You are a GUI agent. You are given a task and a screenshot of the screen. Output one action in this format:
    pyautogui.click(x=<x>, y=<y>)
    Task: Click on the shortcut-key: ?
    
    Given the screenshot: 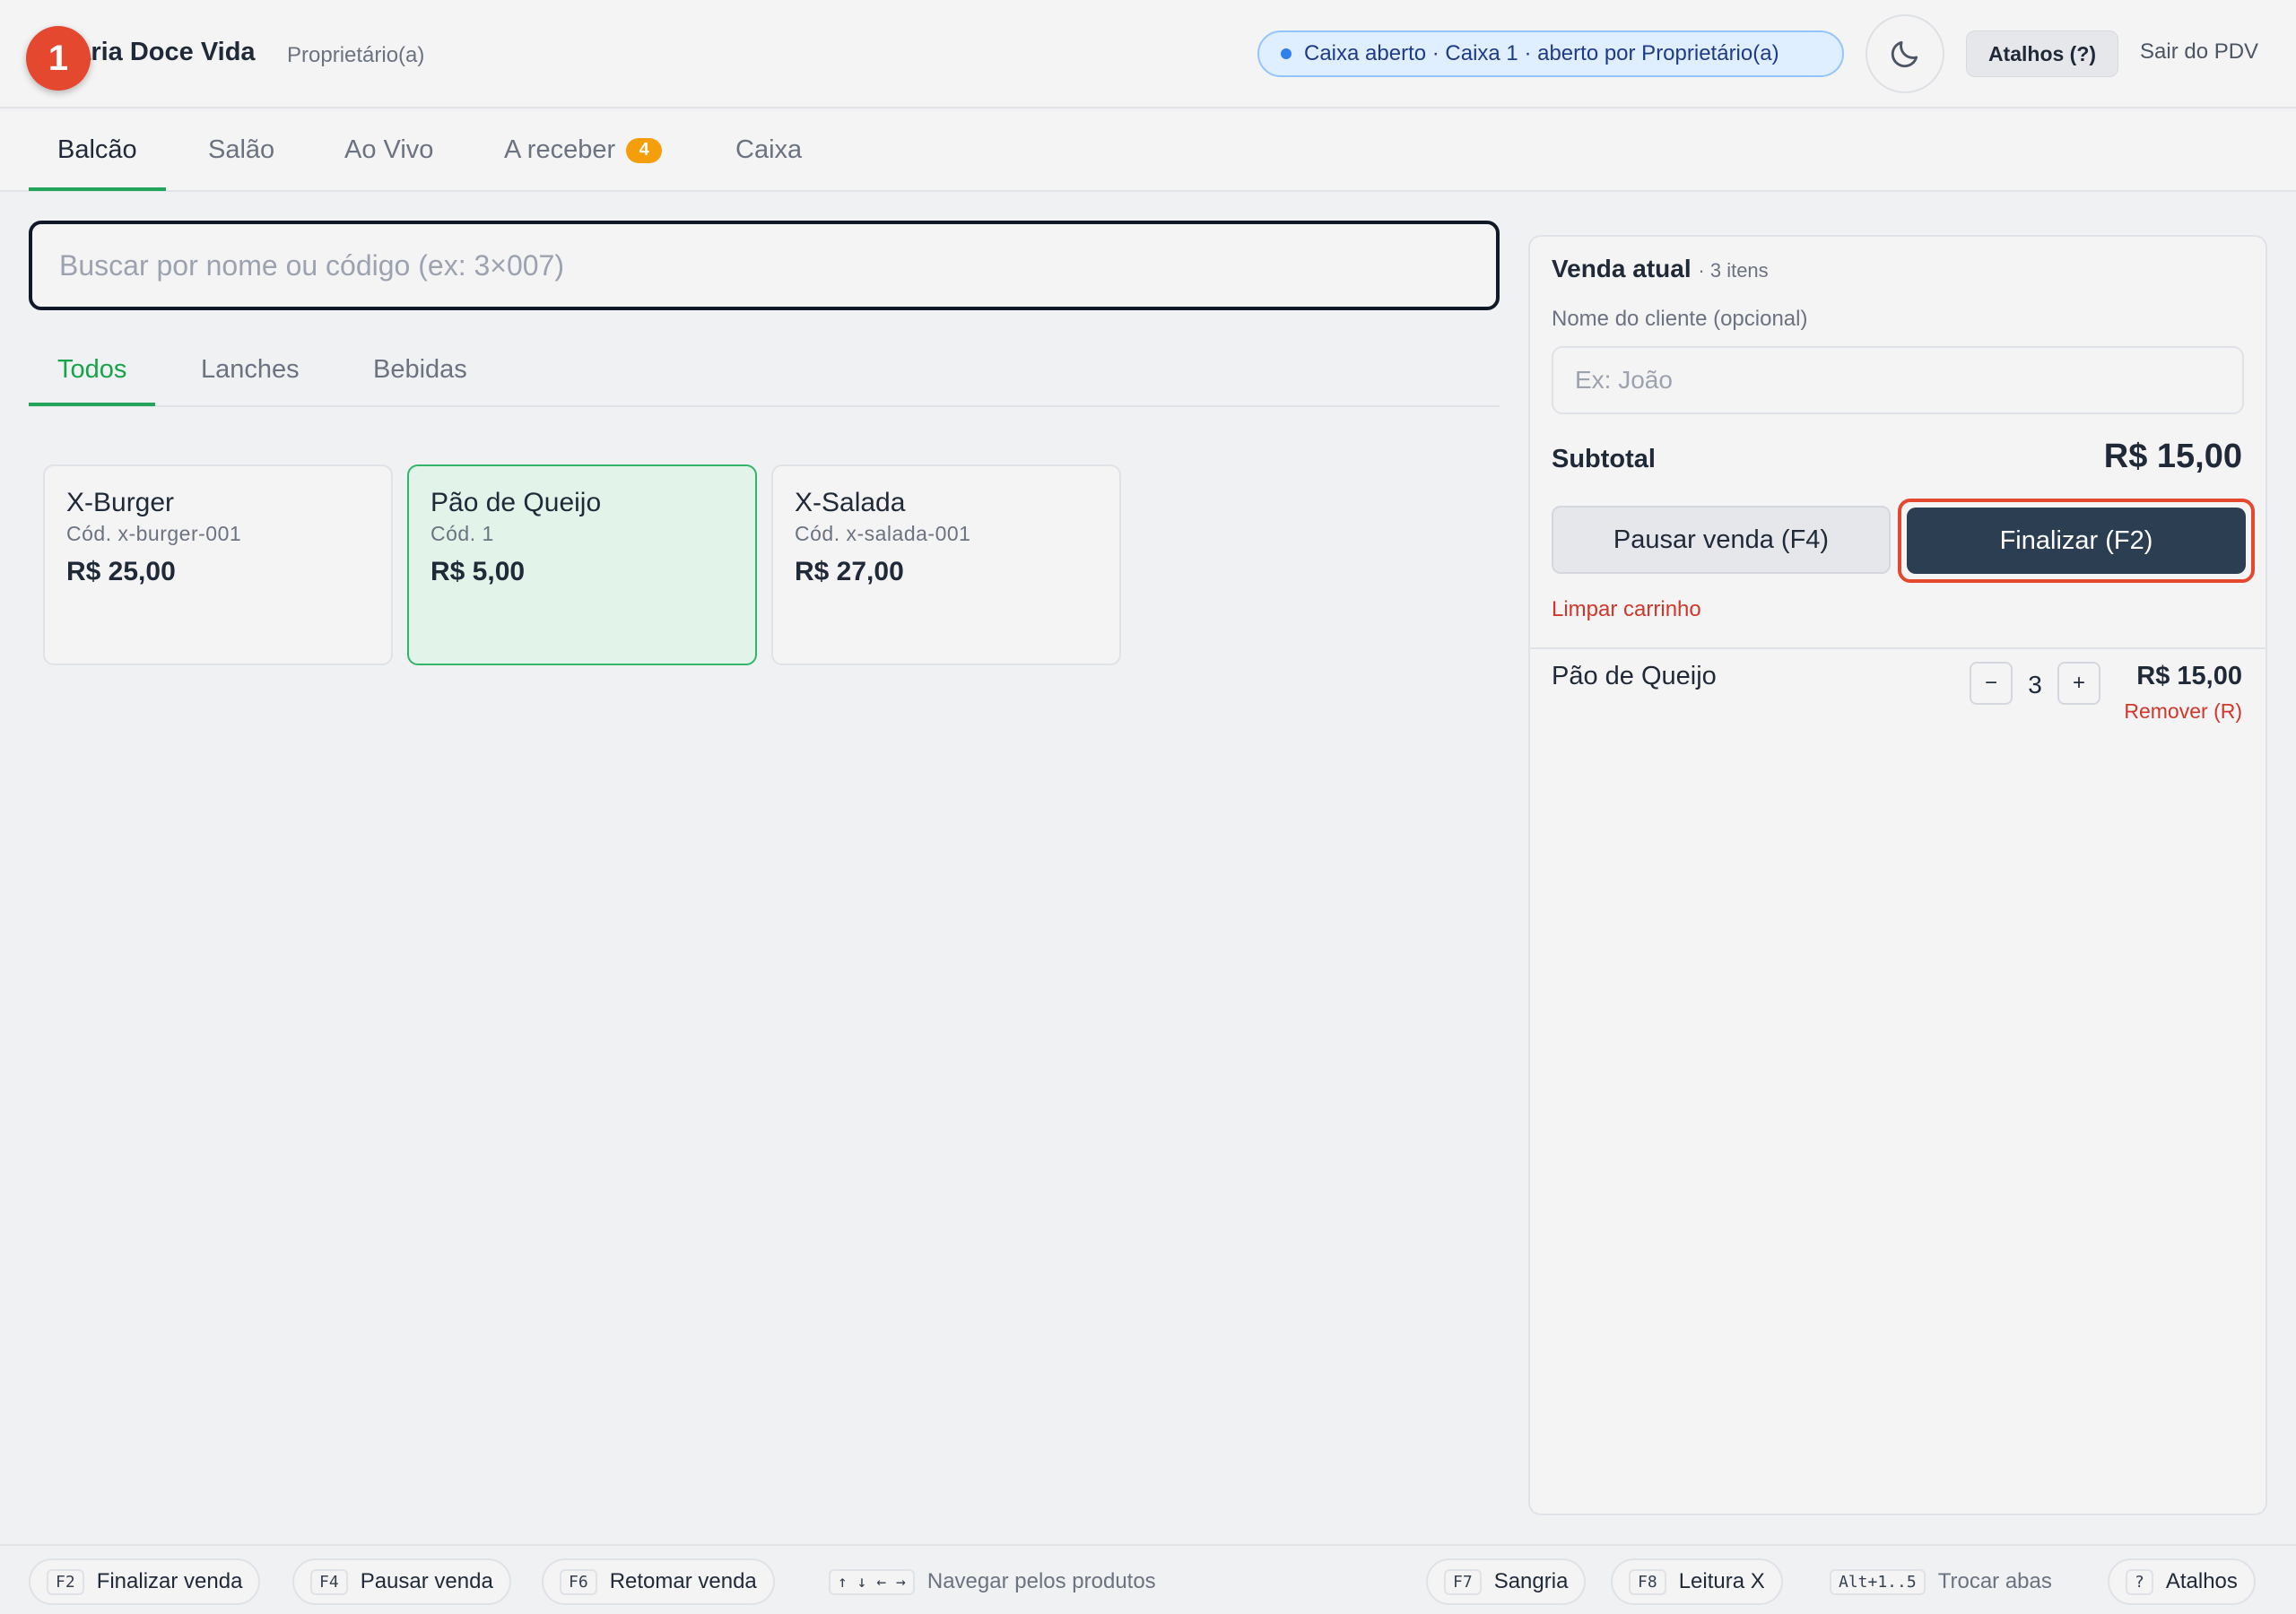 What is the action you would take?
    pyautogui.click(x=2139, y=1581)
    